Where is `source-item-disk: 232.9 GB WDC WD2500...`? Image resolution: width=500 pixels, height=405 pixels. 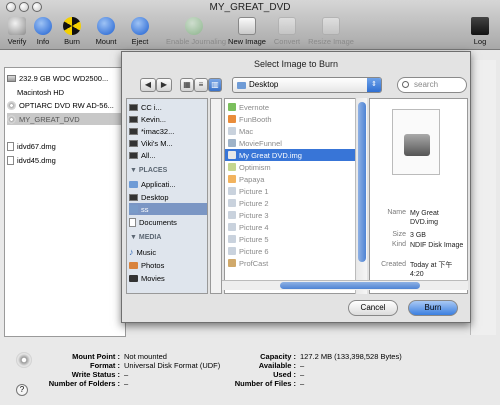 source-item-disk: 232.9 GB WDC WD2500... is located at coordinates (57, 78).